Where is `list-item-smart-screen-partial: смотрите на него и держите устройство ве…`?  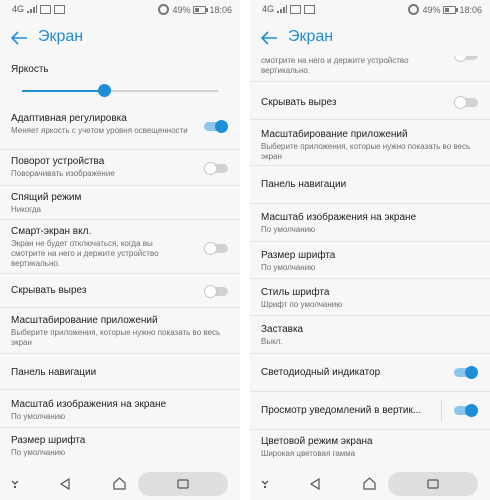 list-item-smart-screen-partial: смотрите на него и держите устройство ве… is located at coordinates (370, 69).